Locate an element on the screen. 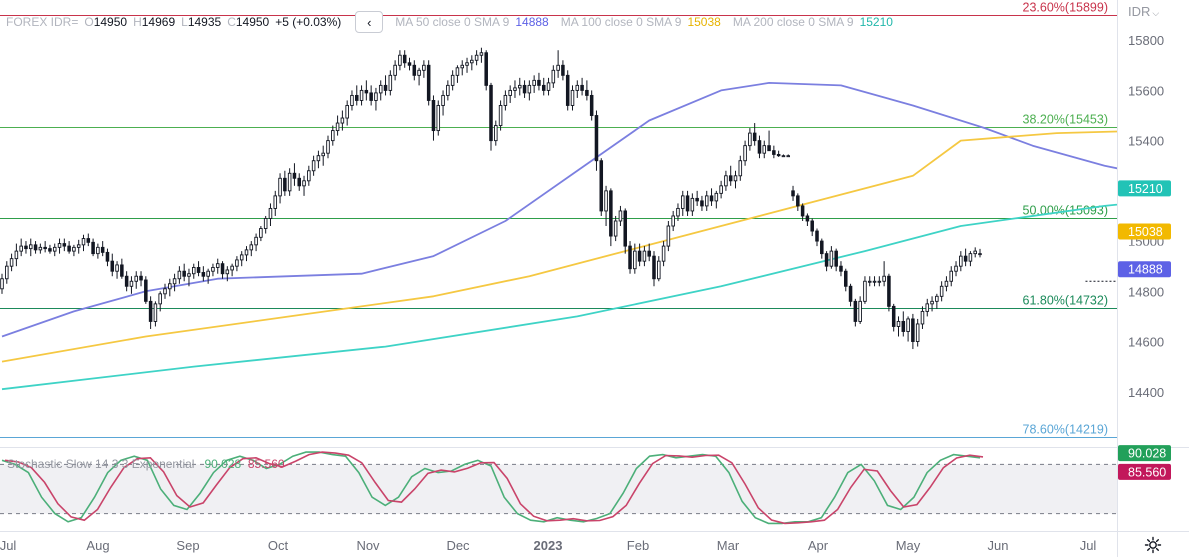 The image size is (1189, 559). ma100-label: MA 100 close 0 SMA 9 is located at coordinates (621, 22).